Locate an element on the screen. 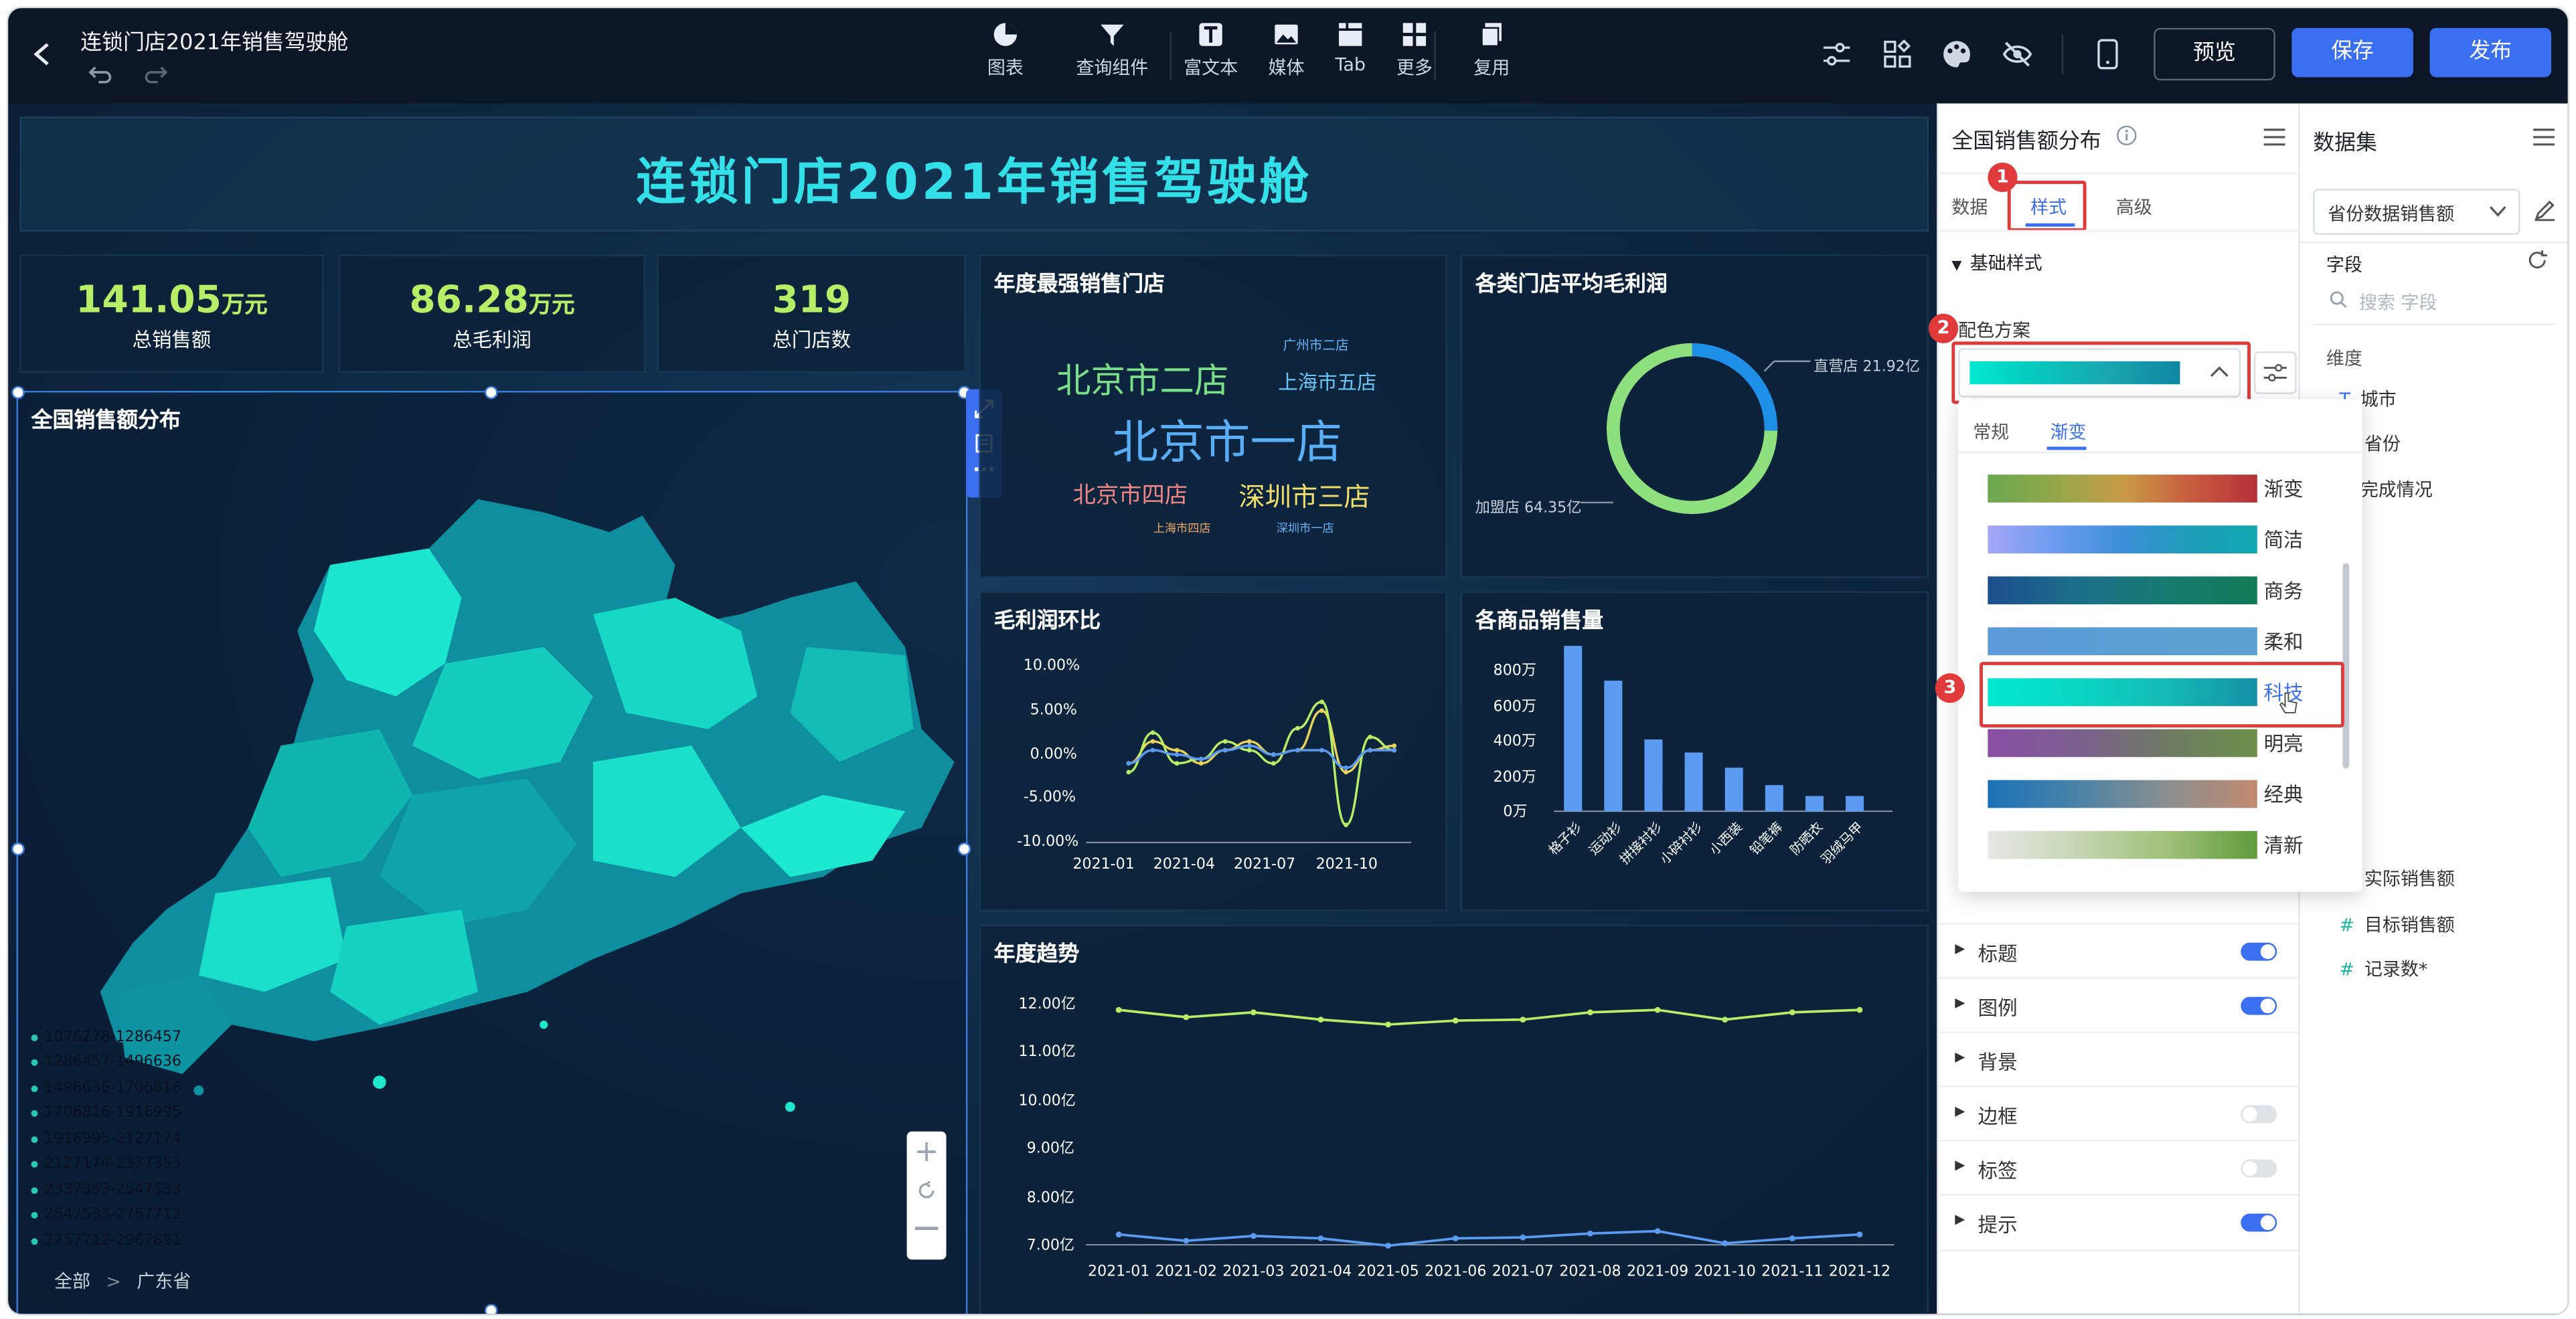 The image size is (2576, 1319). back-icon is located at coordinates (43, 54).